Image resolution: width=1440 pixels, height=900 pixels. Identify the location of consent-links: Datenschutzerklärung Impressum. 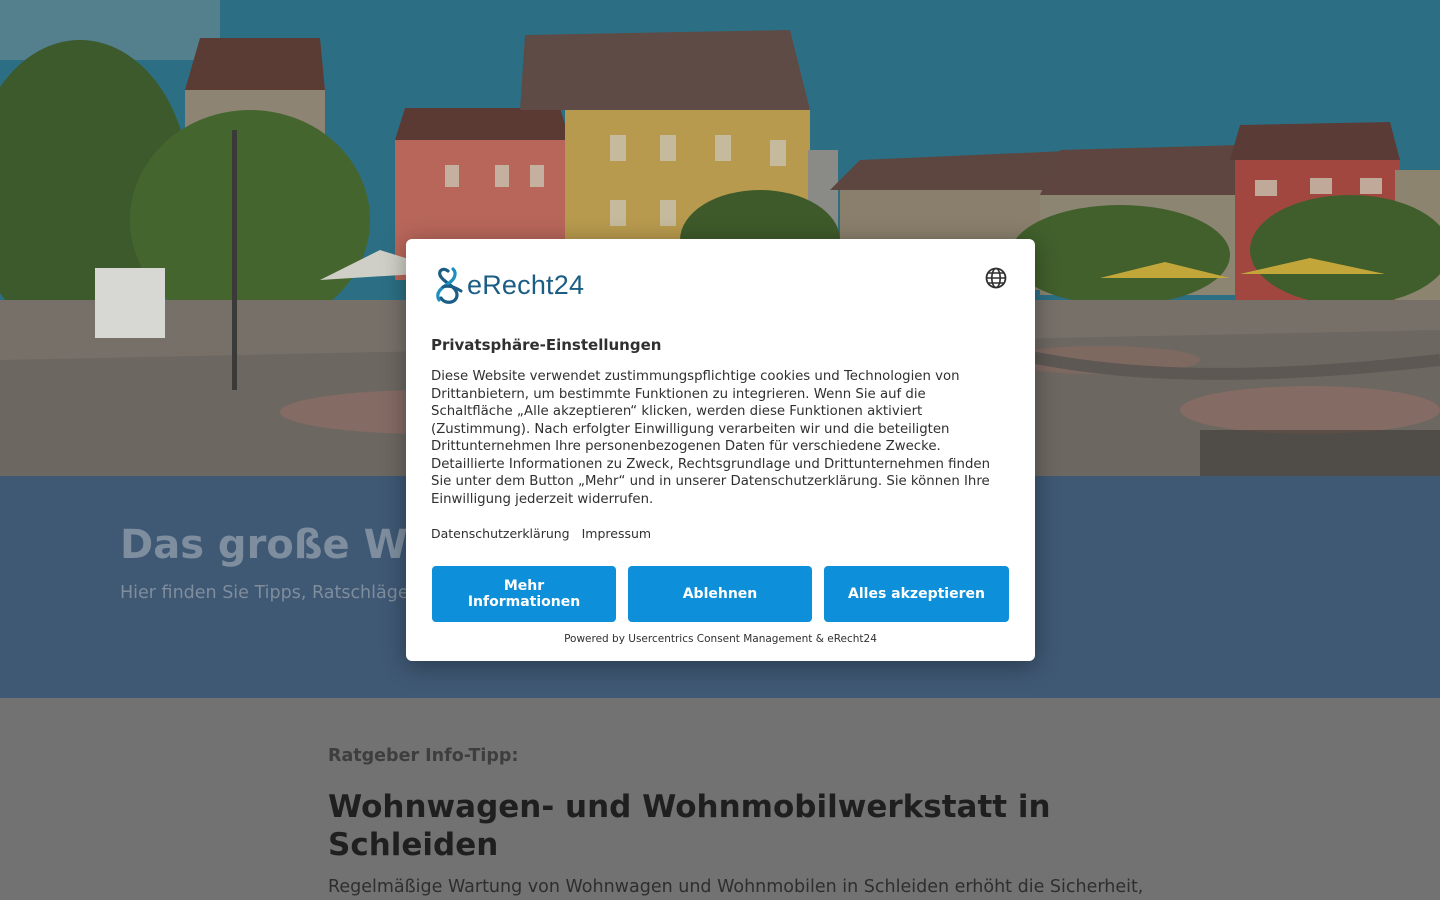
(541, 533).